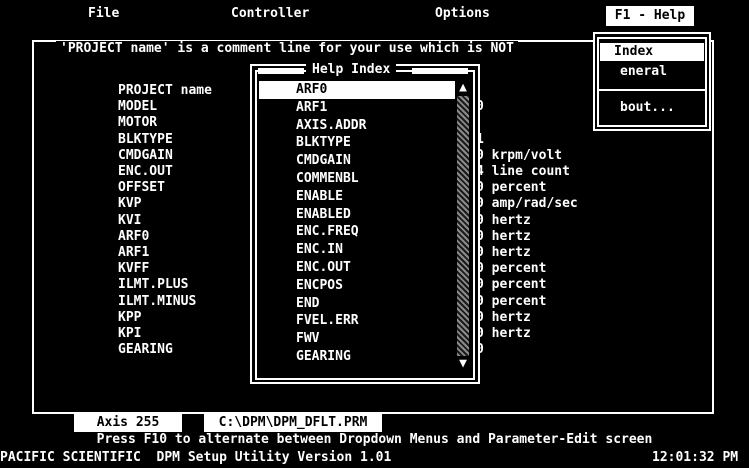 The image size is (749, 468). I want to click on help-index-item: ARF1, so click(311, 108).